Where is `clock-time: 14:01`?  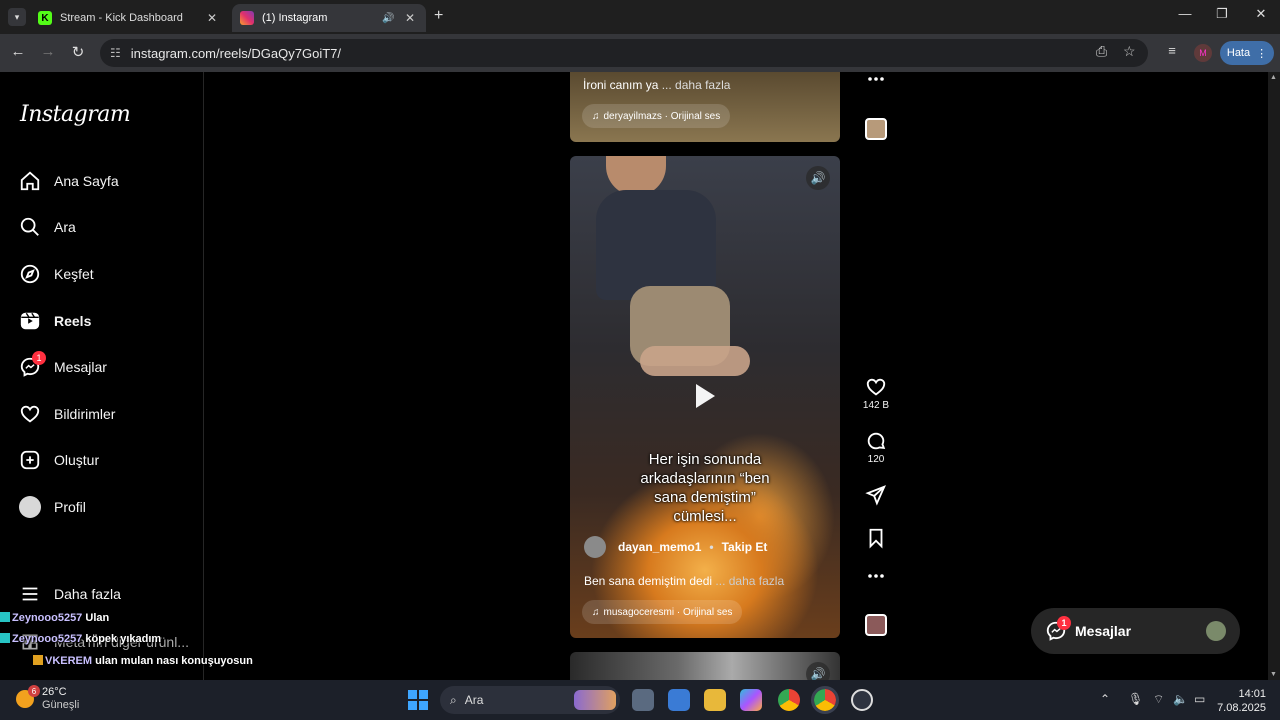
clock-time: 14:01 is located at coordinates (1252, 694).